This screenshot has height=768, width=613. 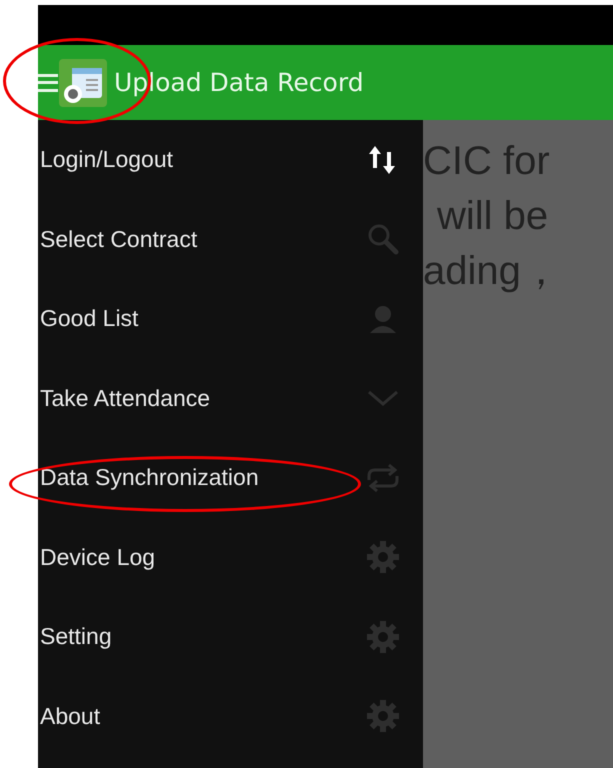 I want to click on menu-item-label: Device Log, so click(x=98, y=557).